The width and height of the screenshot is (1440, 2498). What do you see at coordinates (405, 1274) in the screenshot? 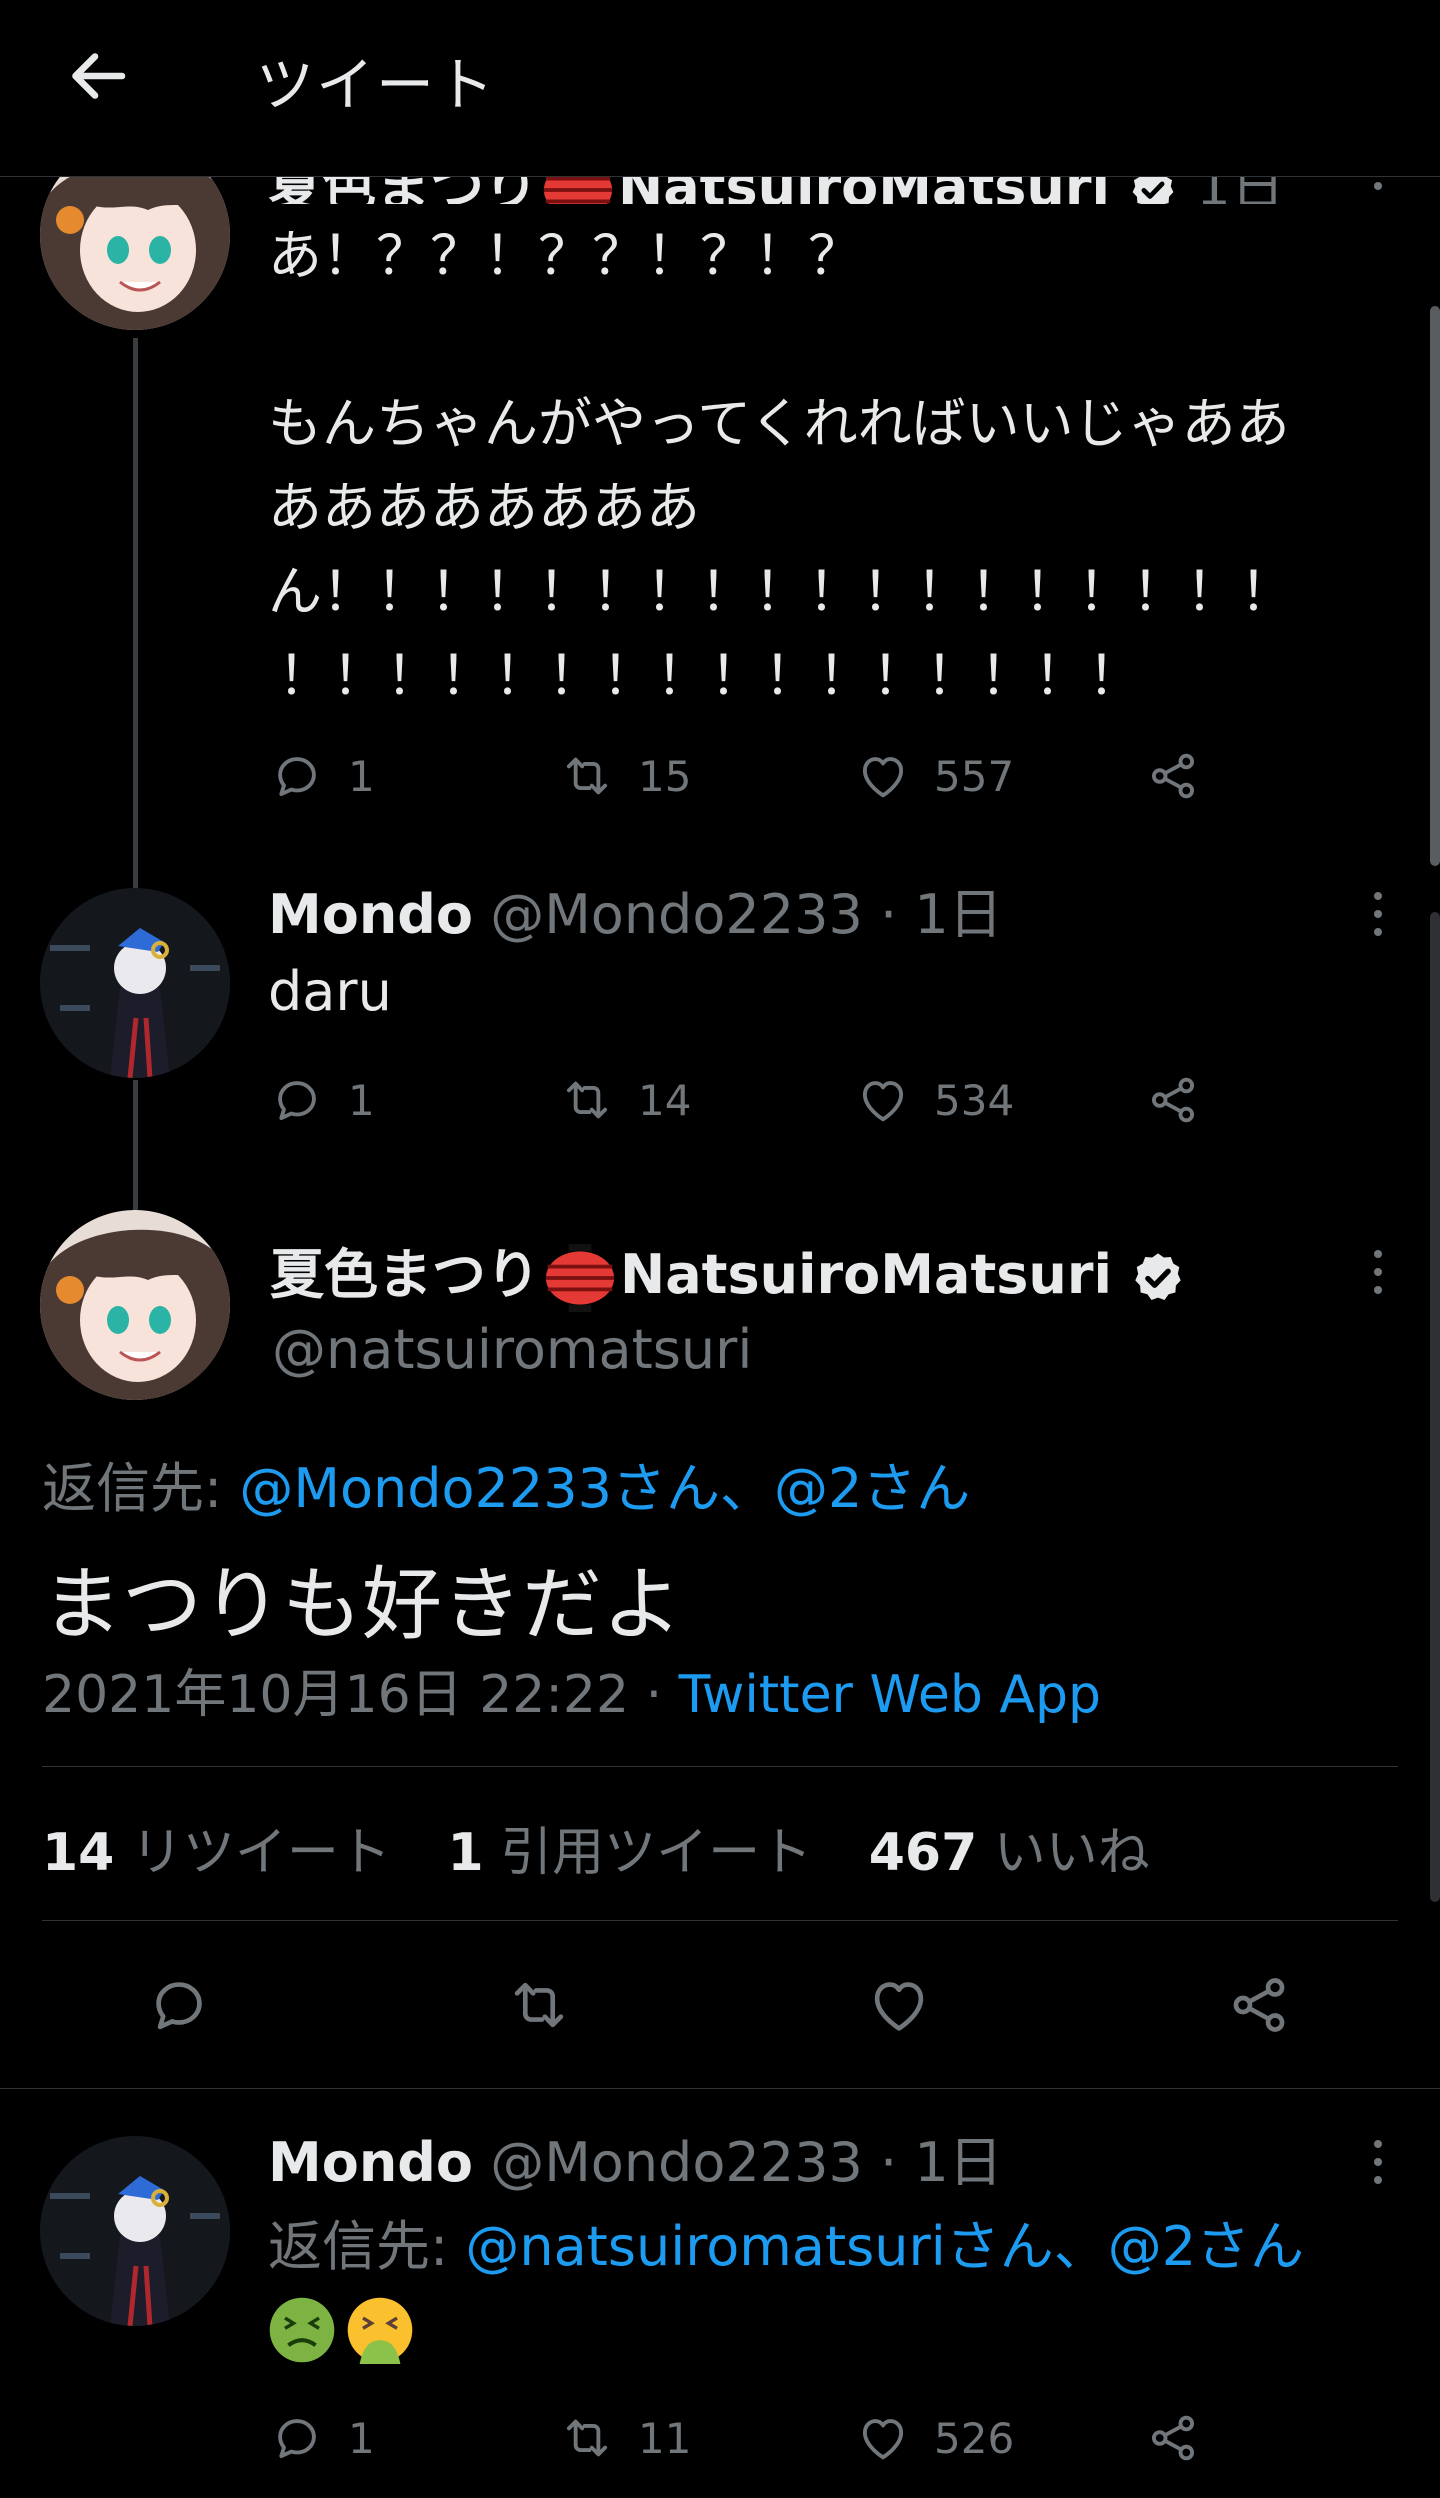
I see `display-name: 夏色まつり` at bounding box center [405, 1274].